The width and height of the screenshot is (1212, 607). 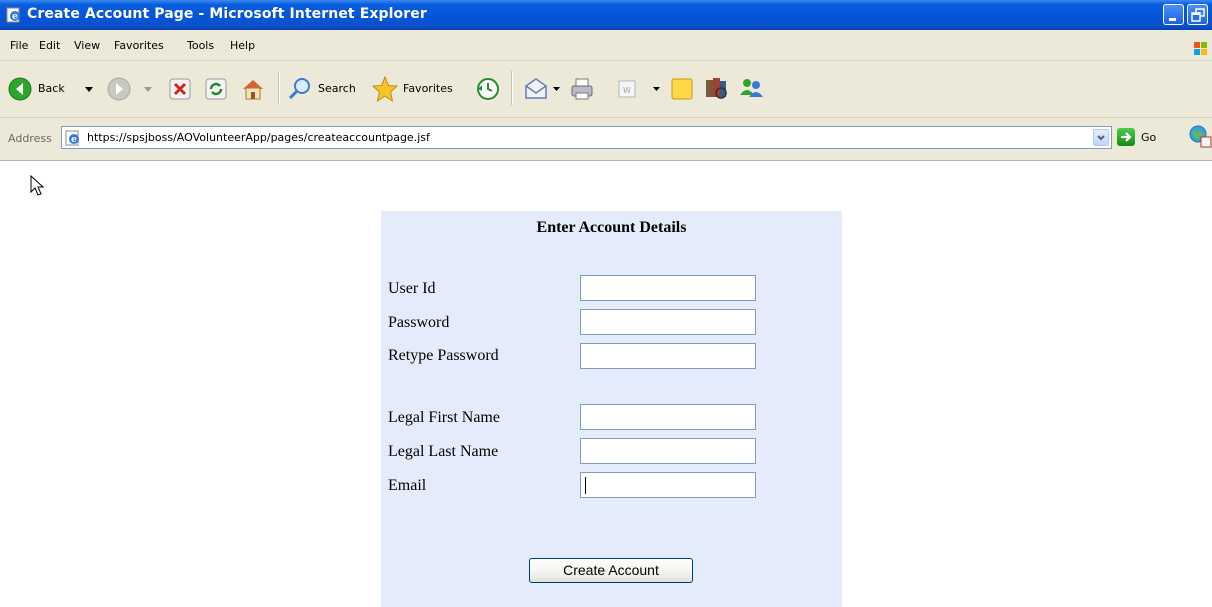 What do you see at coordinates (668, 485) in the screenshot?
I see `email-input` at bounding box center [668, 485].